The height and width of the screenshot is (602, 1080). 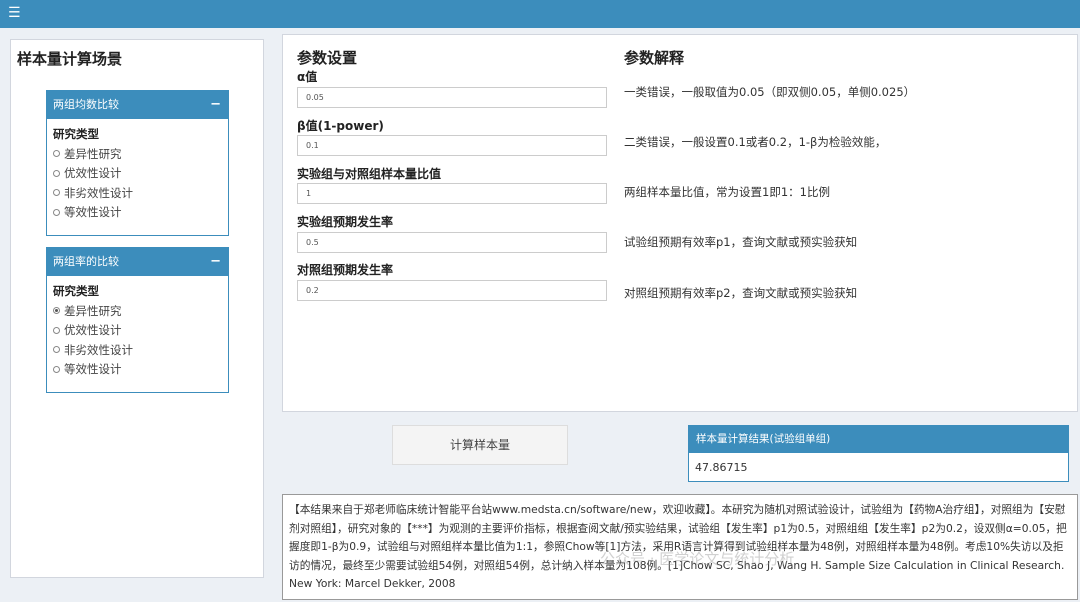 I want to click on two-rates-box-title: 两组率的比较, so click(x=86, y=261).